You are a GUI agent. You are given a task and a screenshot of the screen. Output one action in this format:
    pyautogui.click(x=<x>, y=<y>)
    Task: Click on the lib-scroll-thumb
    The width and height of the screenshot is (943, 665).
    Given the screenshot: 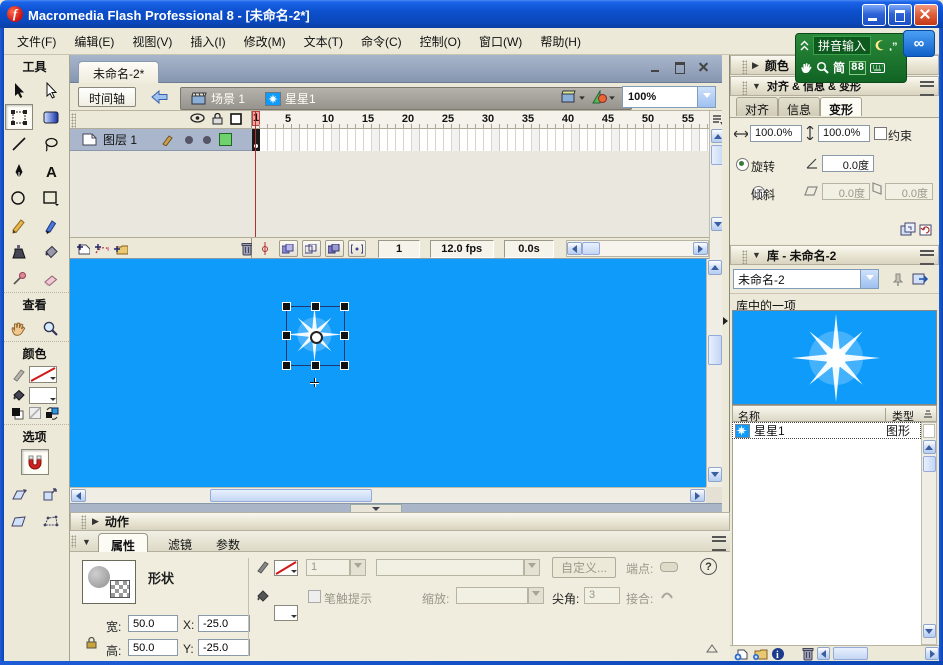 What is the action you would take?
    pyautogui.click(x=929, y=464)
    